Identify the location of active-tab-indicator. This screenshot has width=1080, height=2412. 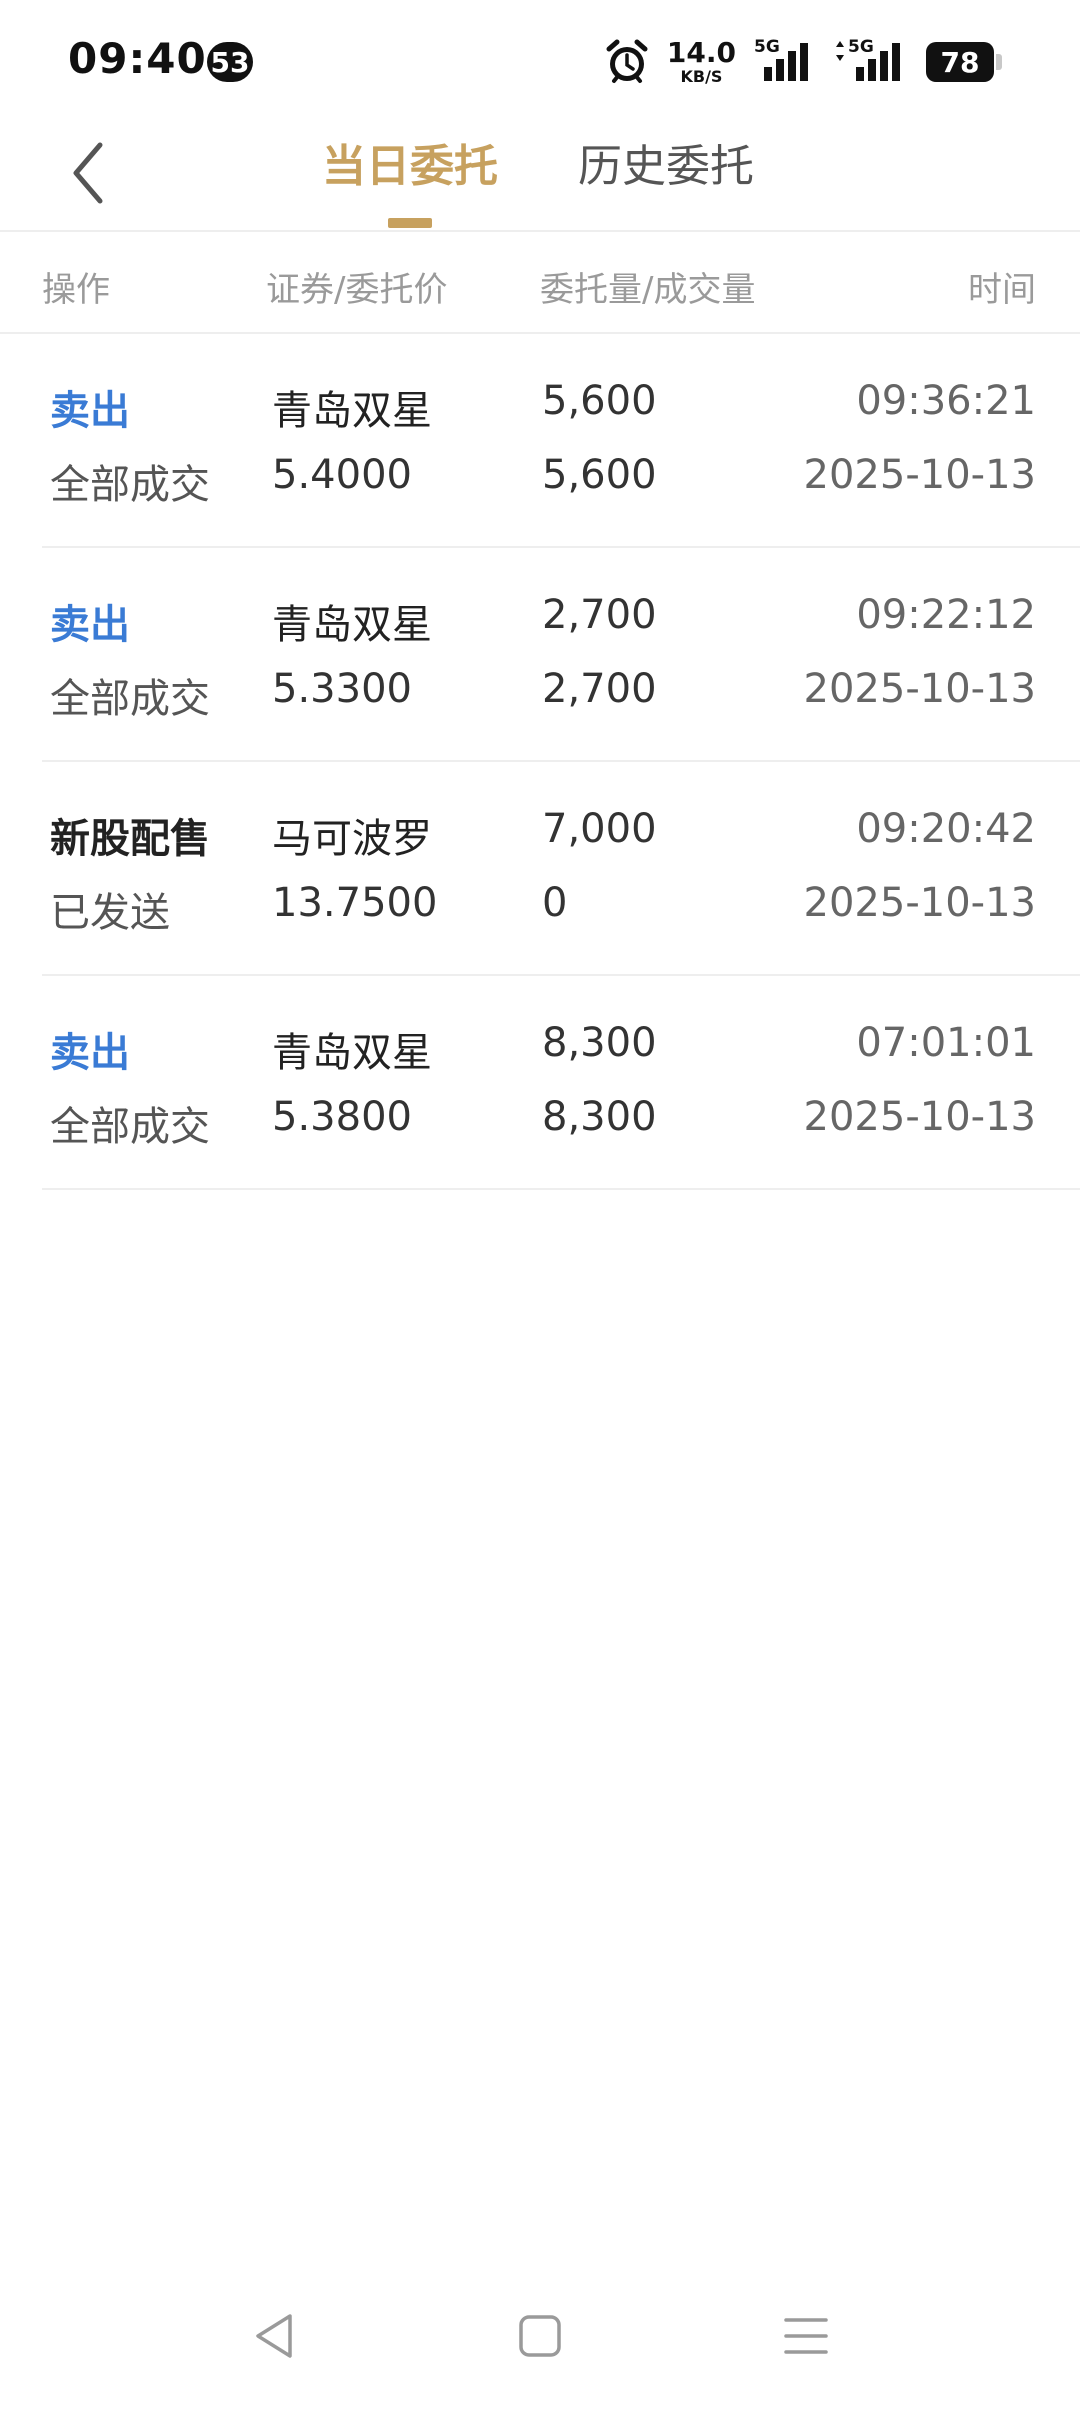
(410, 223).